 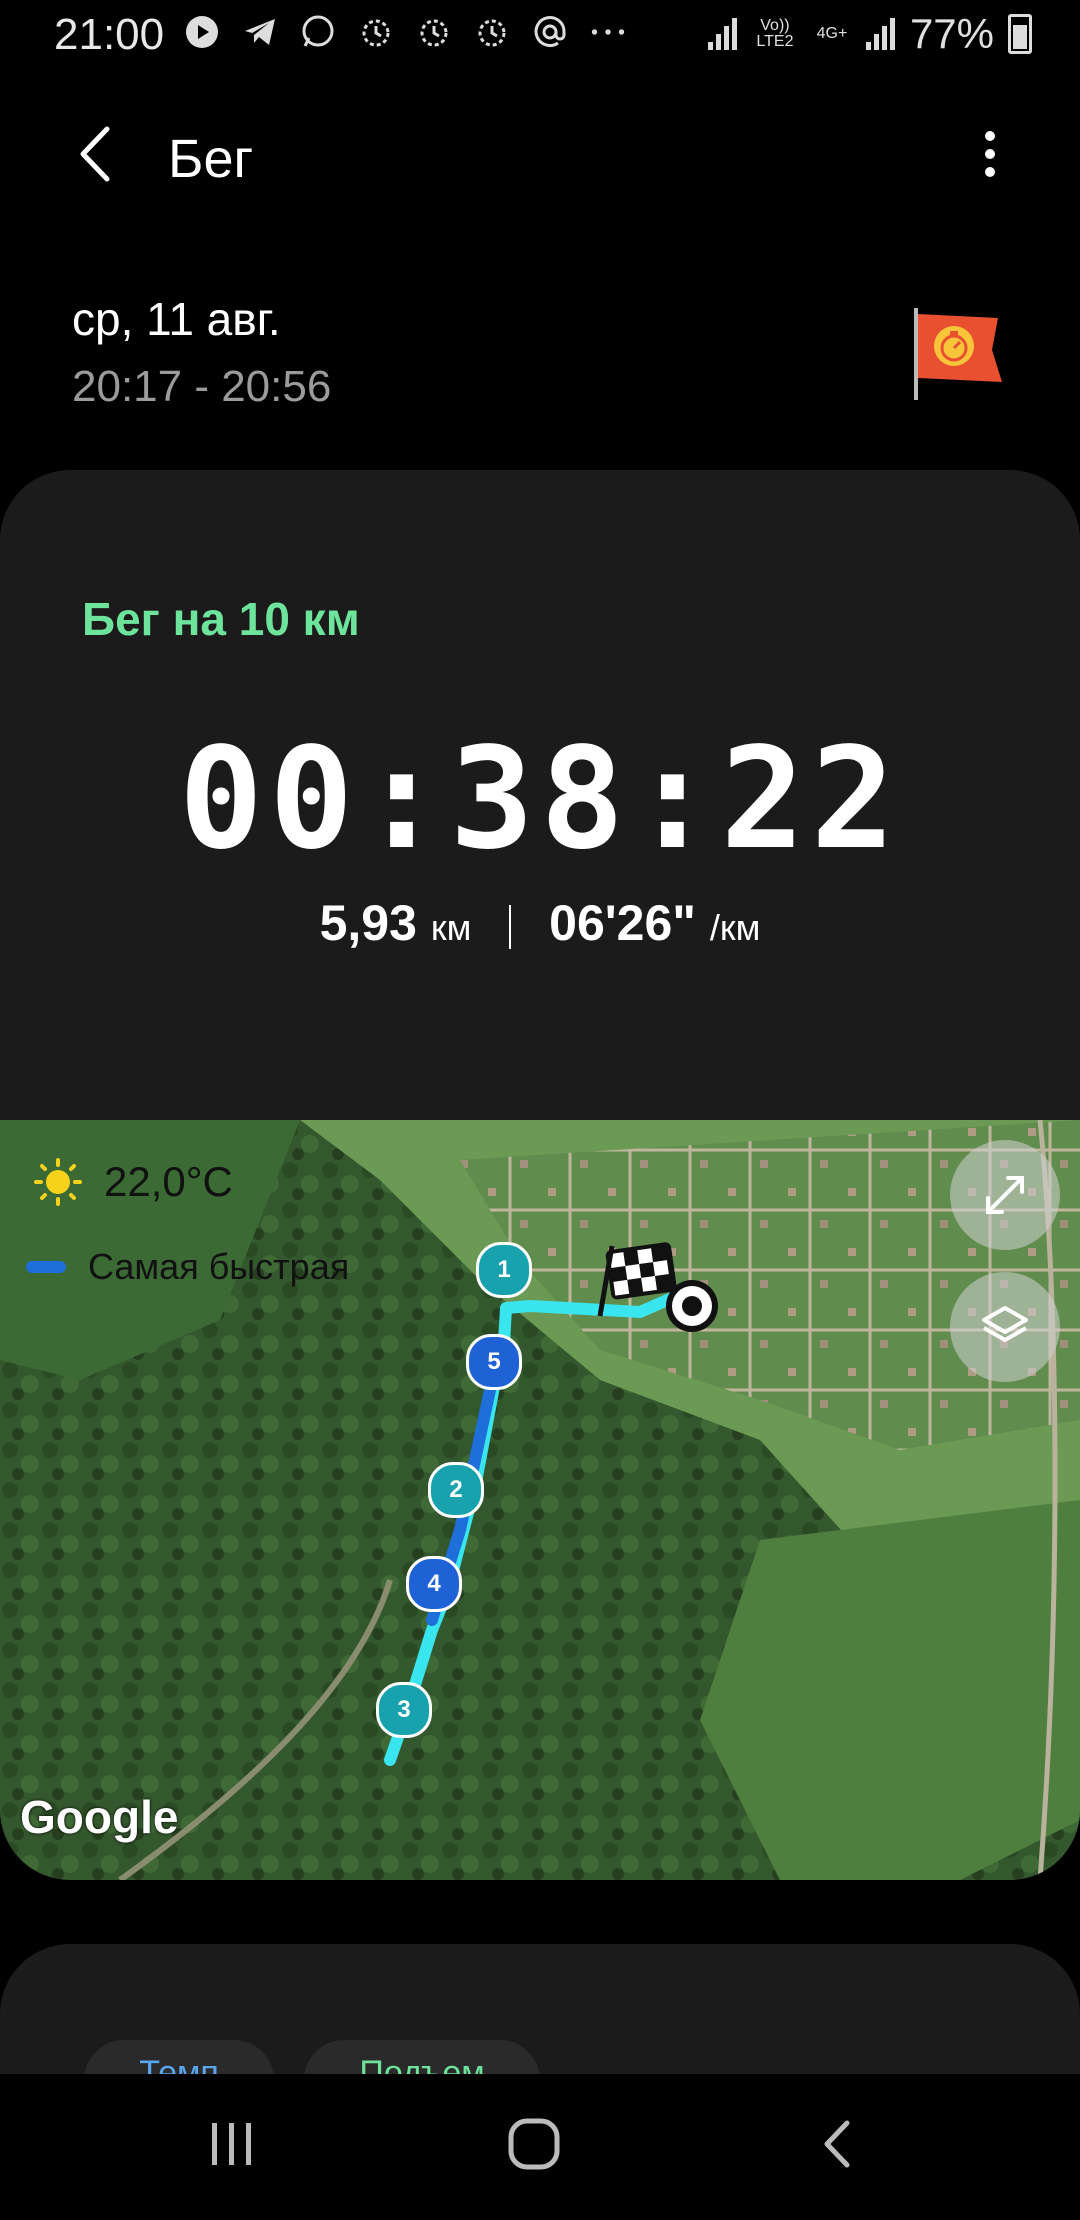 What do you see at coordinates (456, 1490) in the screenshot?
I see `km-marker-2: 2` at bounding box center [456, 1490].